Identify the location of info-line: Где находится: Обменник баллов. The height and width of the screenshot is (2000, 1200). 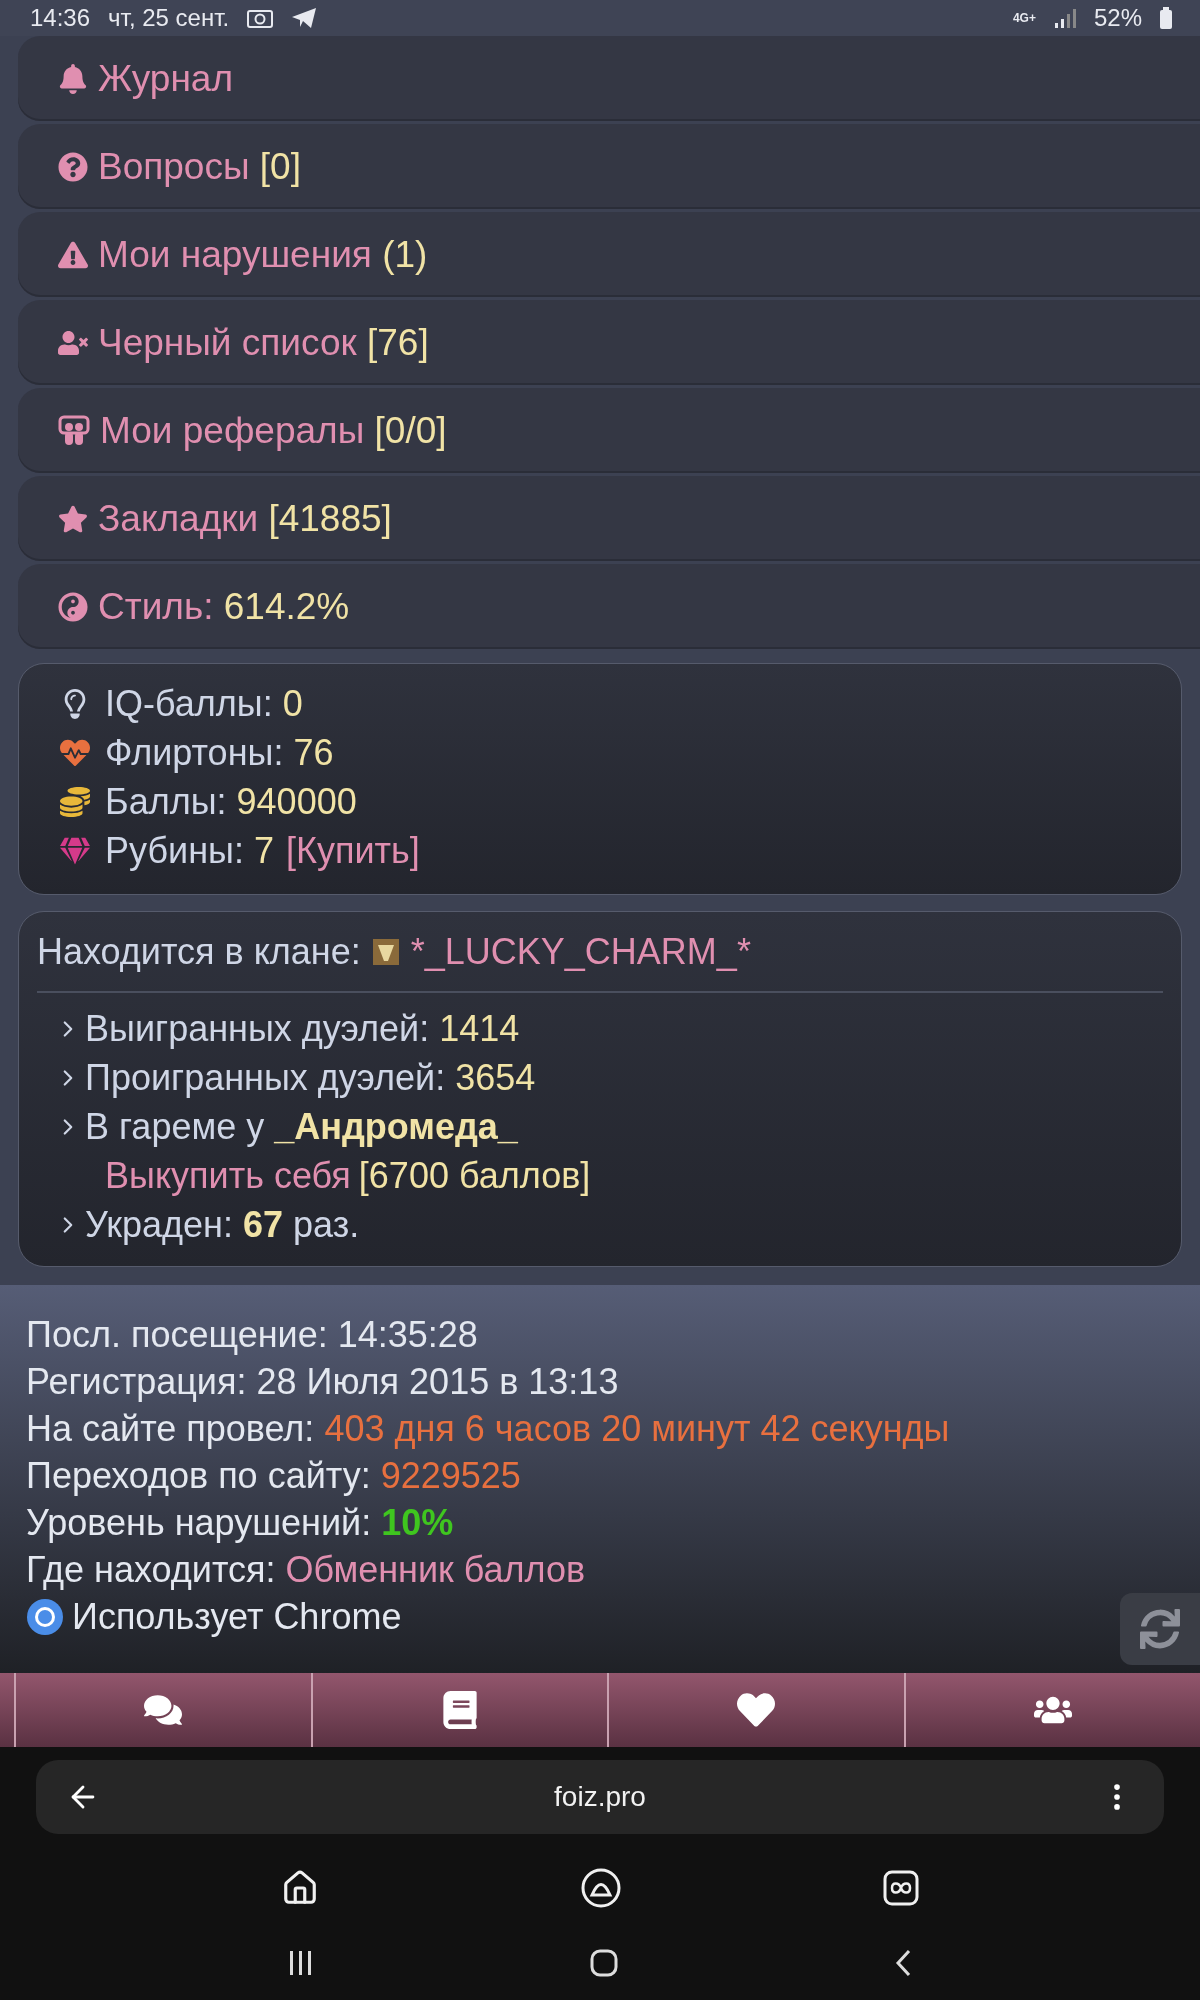
(306, 1569).